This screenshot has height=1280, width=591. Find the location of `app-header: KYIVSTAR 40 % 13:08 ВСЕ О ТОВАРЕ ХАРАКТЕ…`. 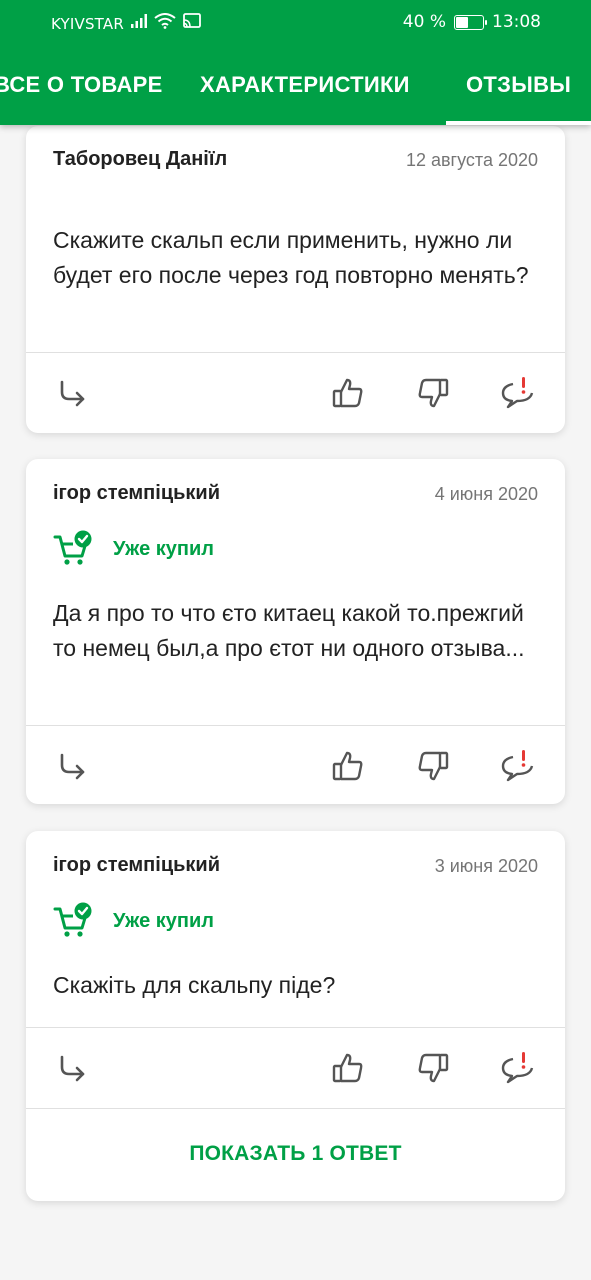

app-header: KYIVSTAR 40 % 13:08 ВСЕ О ТОВАРЕ ХАРАКТЕ… is located at coordinates (295, 62).